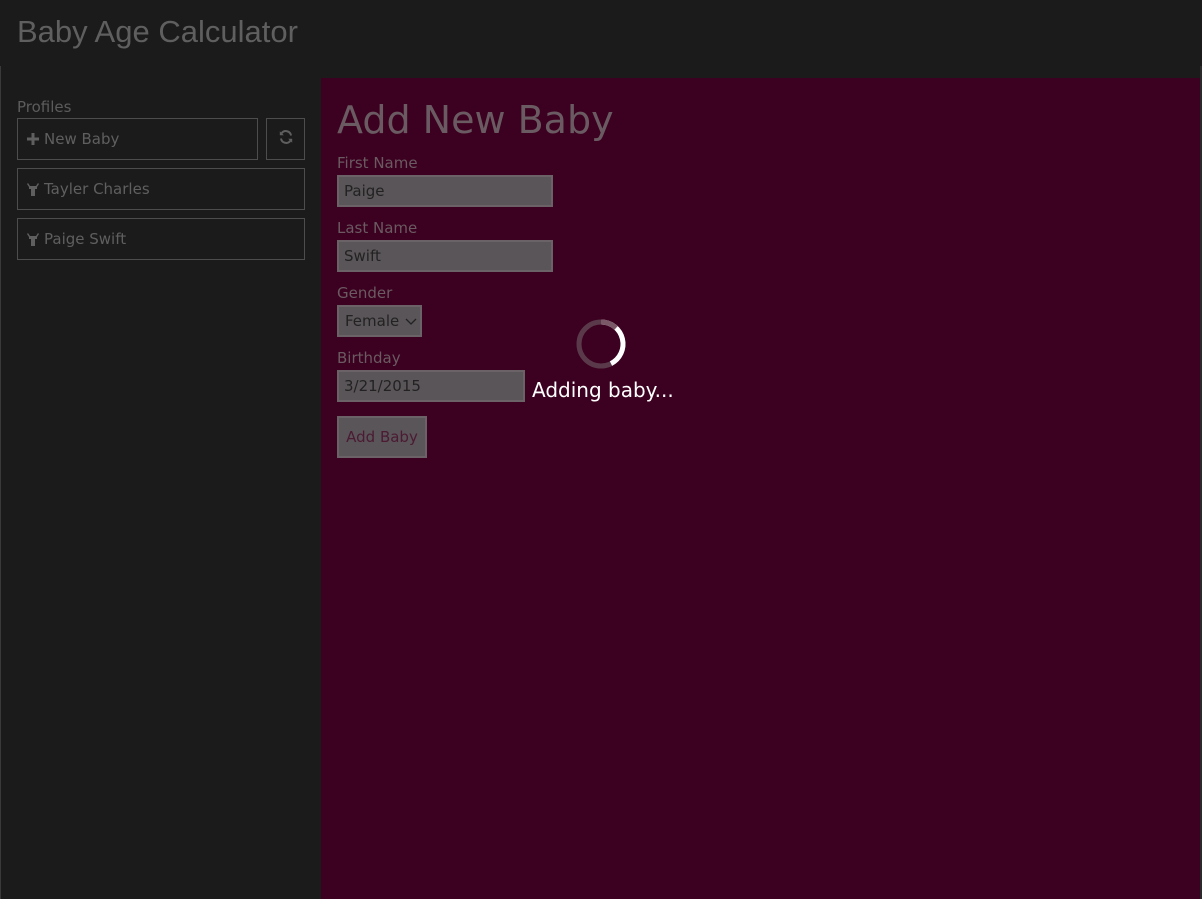  I want to click on profile-item: Tayler Charles, so click(161, 189).